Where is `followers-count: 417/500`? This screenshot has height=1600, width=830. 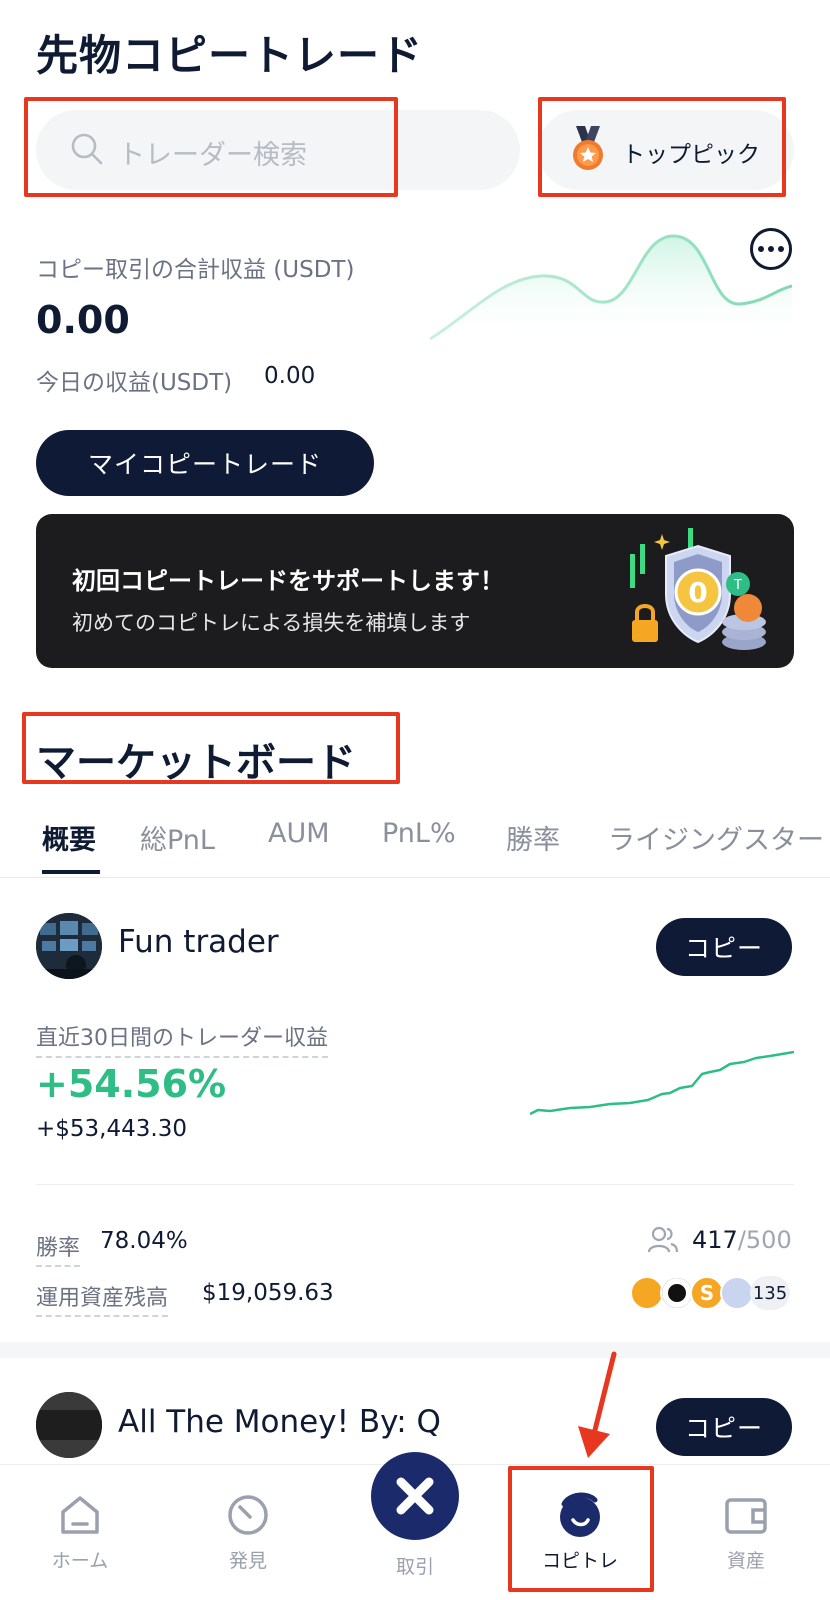
followers-count: 417/500 is located at coordinates (742, 1240).